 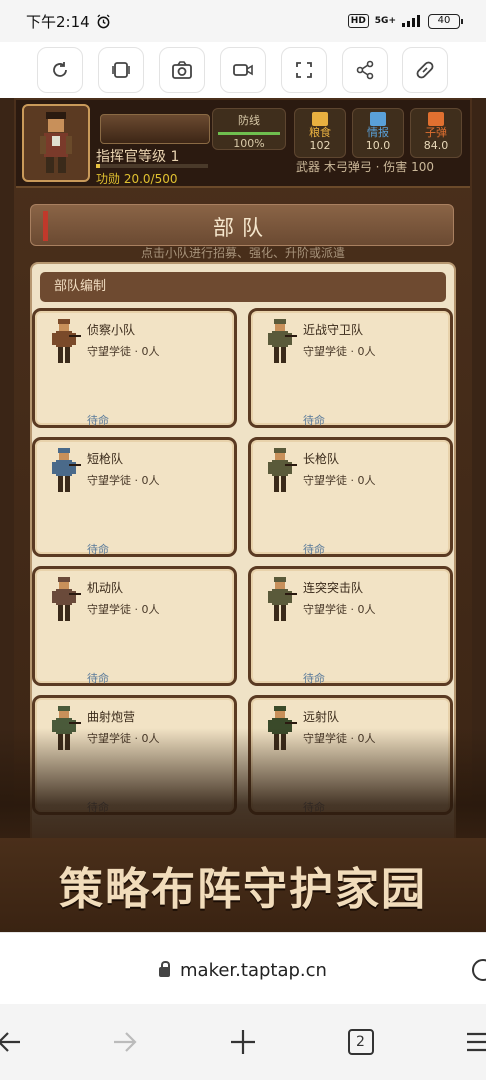 What do you see at coordinates (350, 497) in the screenshot?
I see `unit-card: 长枪队 守望学徒 · 0人 待命` at bounding box center [350, 497].